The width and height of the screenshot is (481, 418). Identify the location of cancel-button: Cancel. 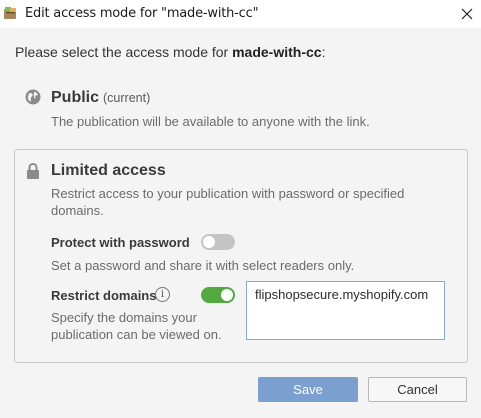
(417, 389).